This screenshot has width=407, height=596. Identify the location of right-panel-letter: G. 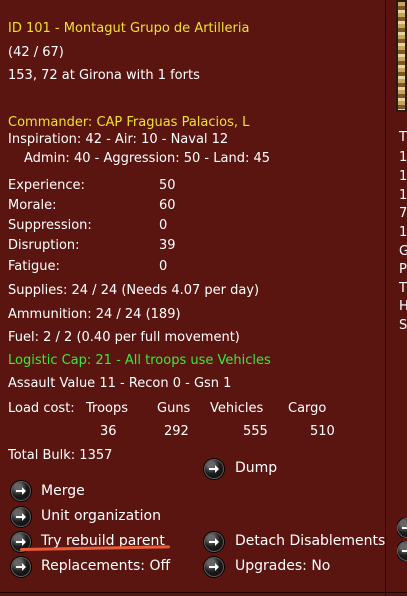
(403, 251).